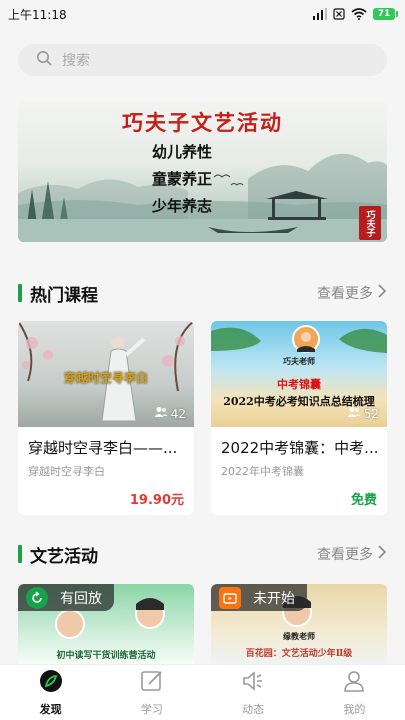  I want to click on thumb-caption: 穿越时空寻李白, so click(105, 378).